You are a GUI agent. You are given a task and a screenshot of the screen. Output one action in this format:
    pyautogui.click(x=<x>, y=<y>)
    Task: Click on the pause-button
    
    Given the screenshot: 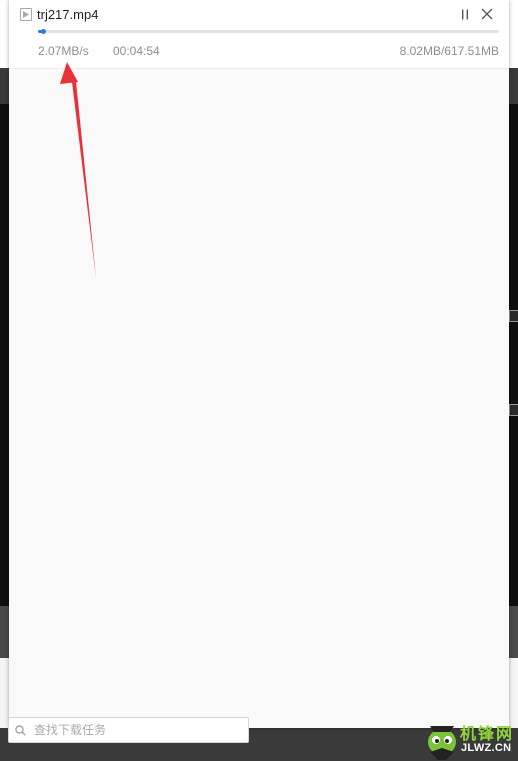 What is the action you would take?
    pyautogui.click(x=465, y=14)
    